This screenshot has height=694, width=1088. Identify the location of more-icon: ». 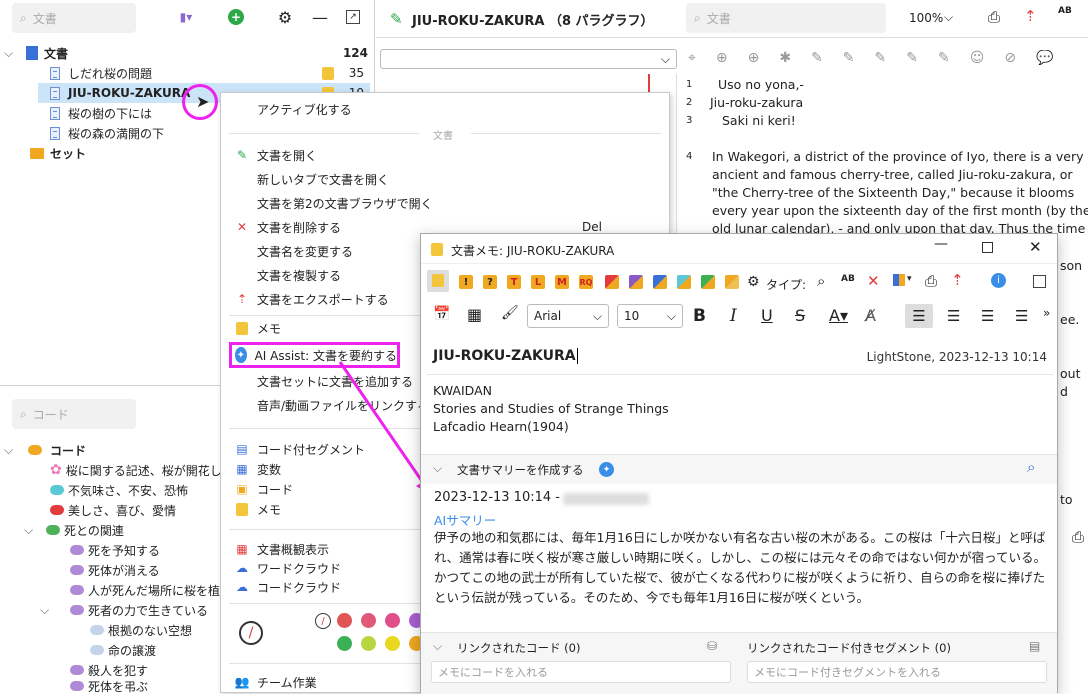
(1046, 313).